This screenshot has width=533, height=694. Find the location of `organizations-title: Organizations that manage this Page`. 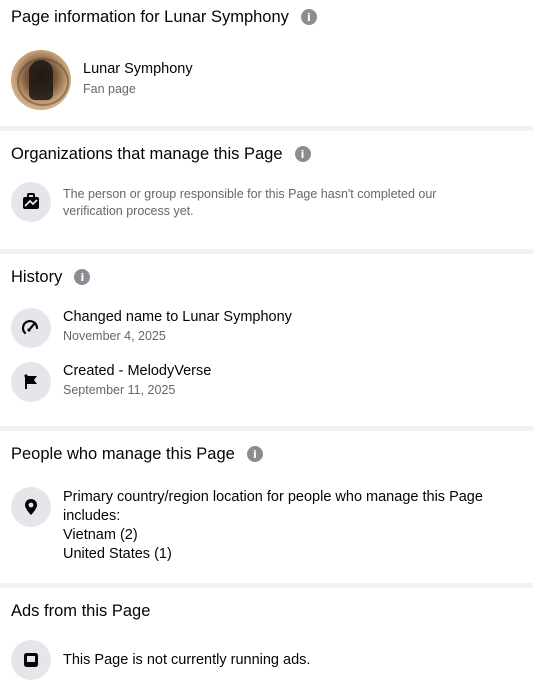

organizations-title: Organizations that manage this Page is located at coordinates (147, 153).